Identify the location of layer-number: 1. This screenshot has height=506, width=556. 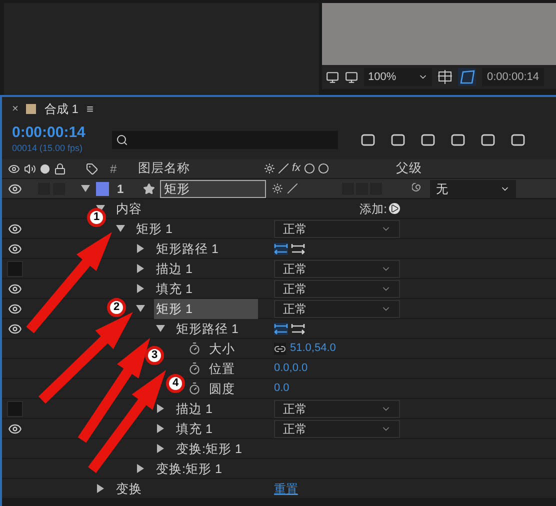
(121, 189).